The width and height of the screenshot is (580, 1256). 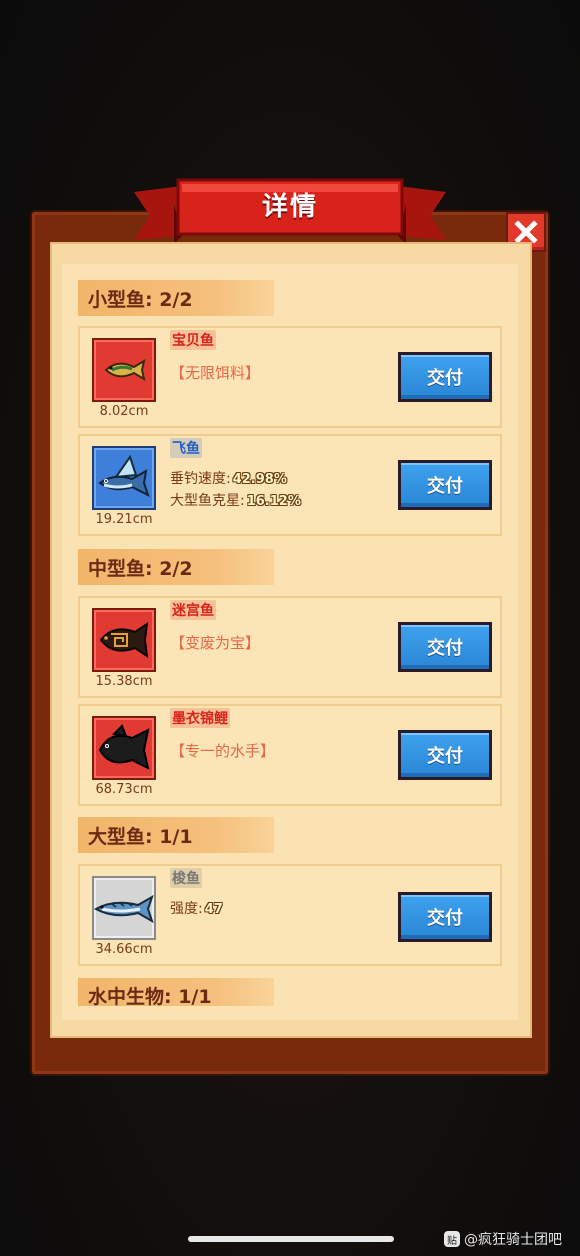 I want to click on golden-fish-icon, so click(x=125, y=370).